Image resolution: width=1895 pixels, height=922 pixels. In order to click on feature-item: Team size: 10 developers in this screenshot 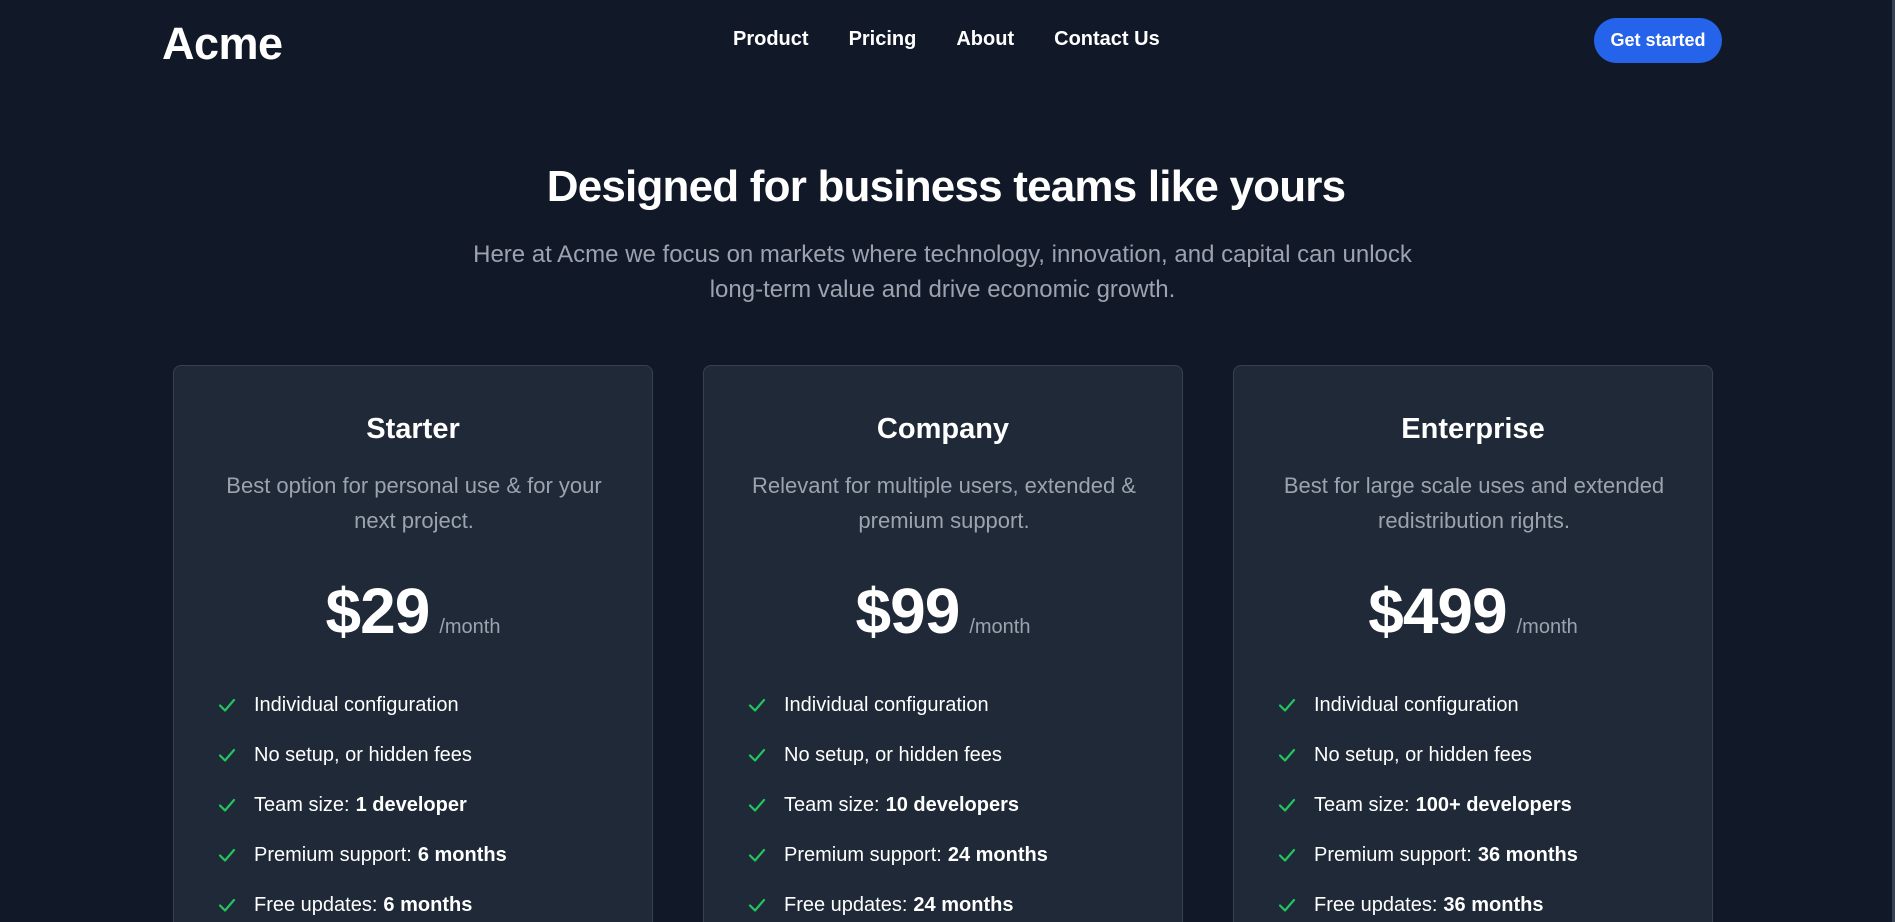, I will do `click(897, 805)`.